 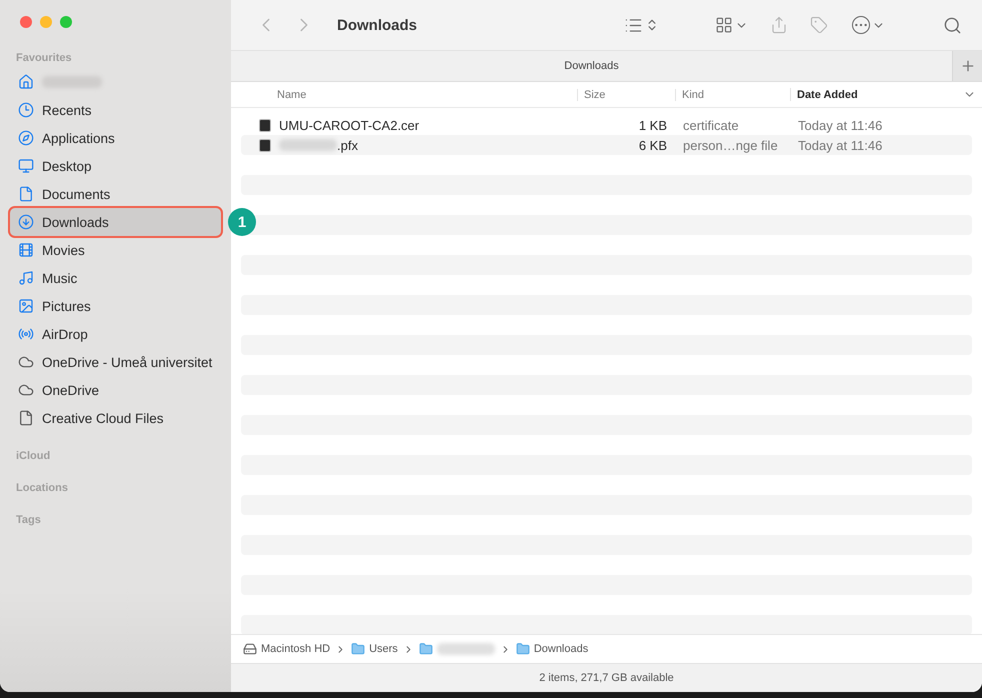 What do you see at coordinates (711, 125) in the screenshot?
I see `file-kind: certificate` at bounding box center [711, 125].